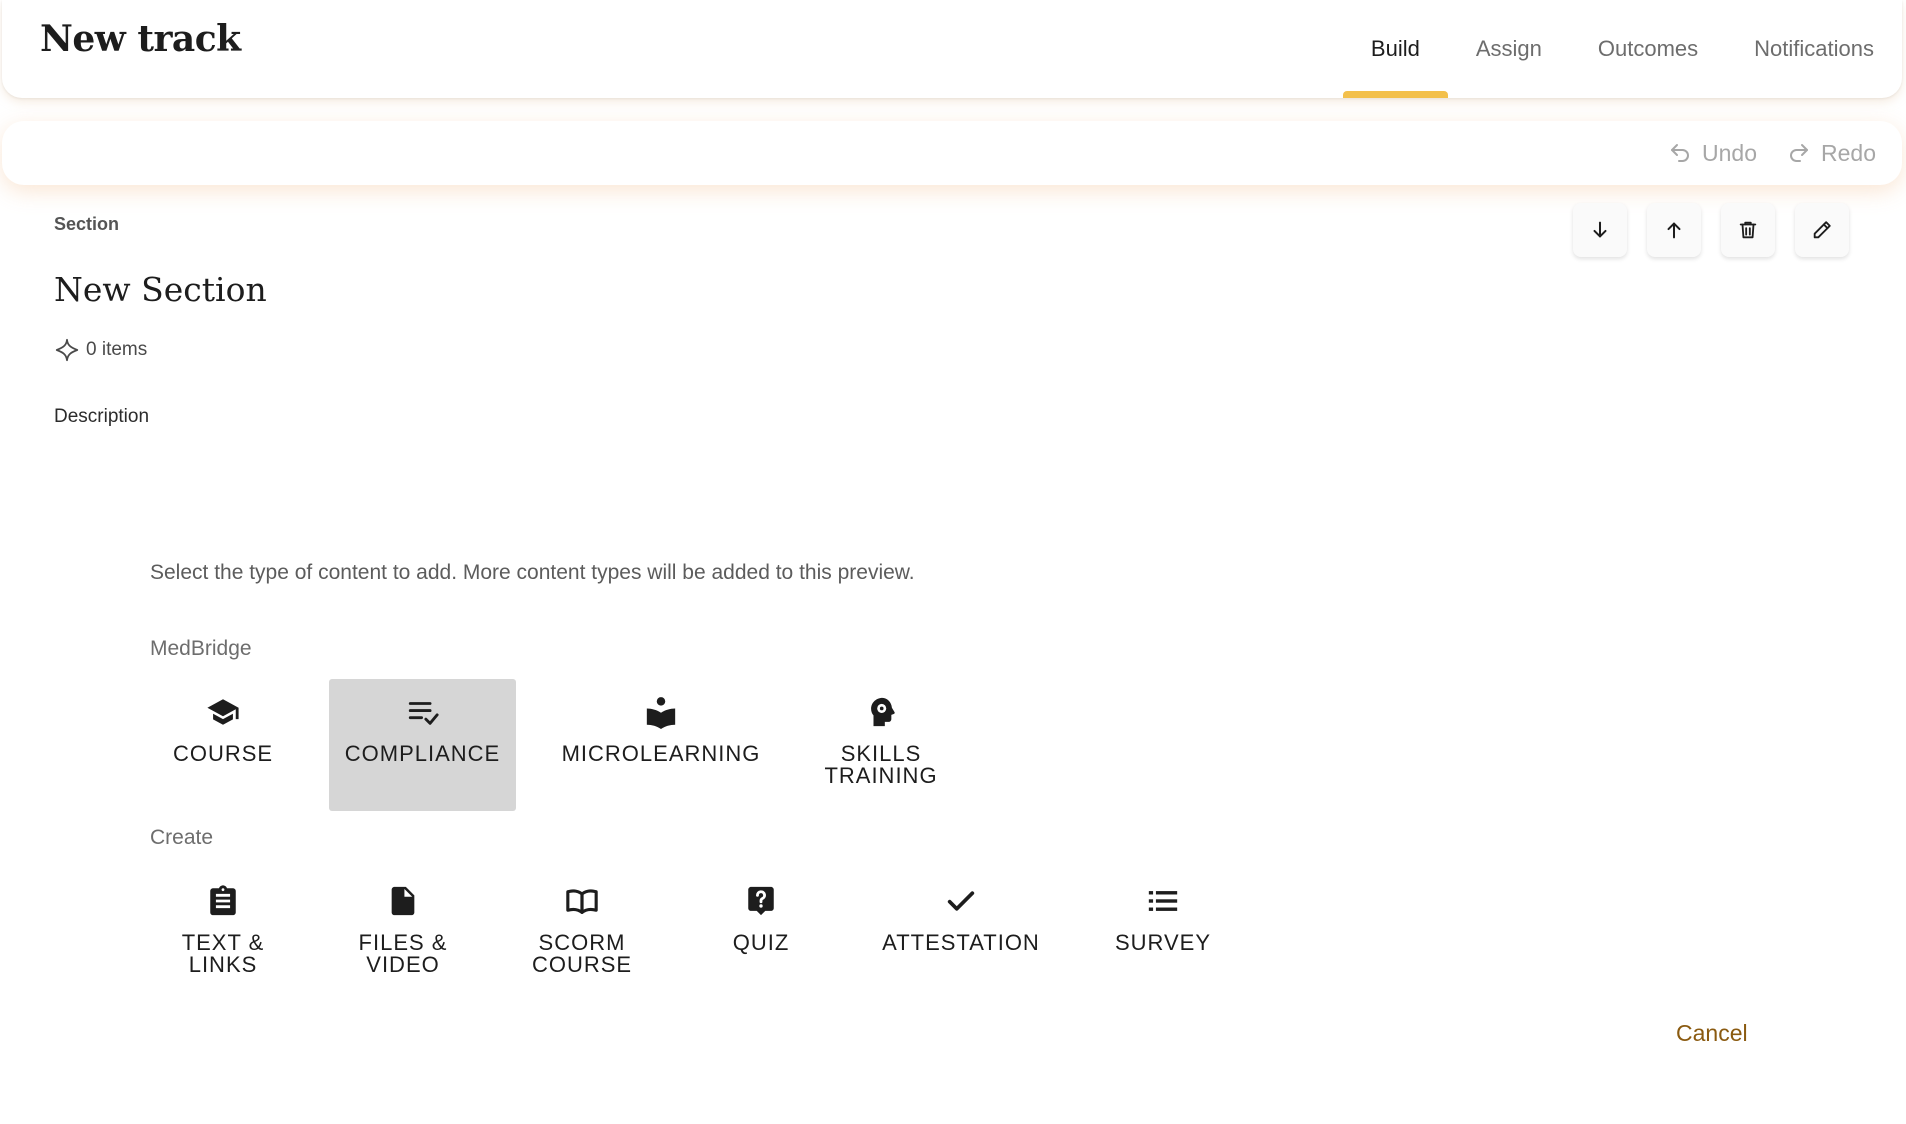 The height and width of the screenshot is (1124, 1906). What do you see at coordinates (1711, 230) in the screenshot?
I see `section-actions` at bounding box center [1711, 230].